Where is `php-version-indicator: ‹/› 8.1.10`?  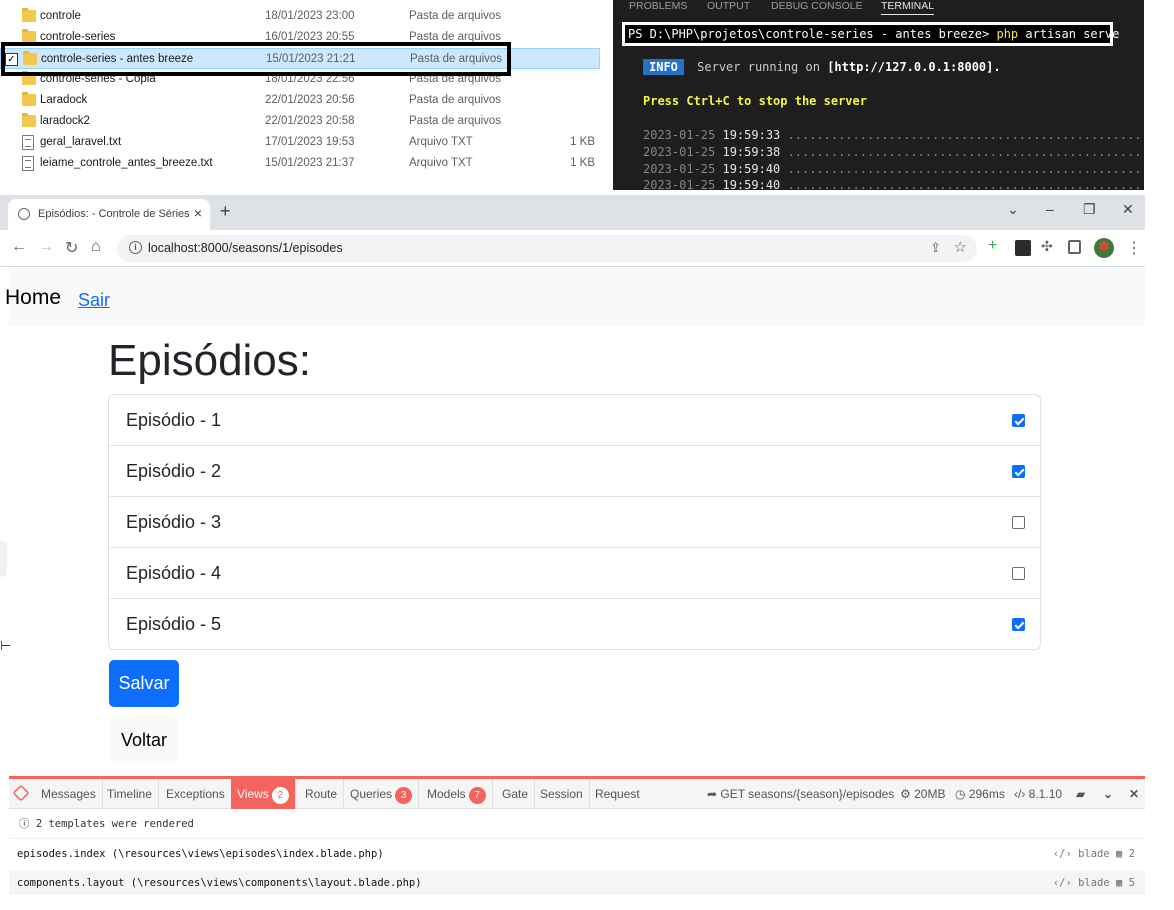
php-version-indicator: ‹/› 8.1.10 is located at coordinates (1038, 794).